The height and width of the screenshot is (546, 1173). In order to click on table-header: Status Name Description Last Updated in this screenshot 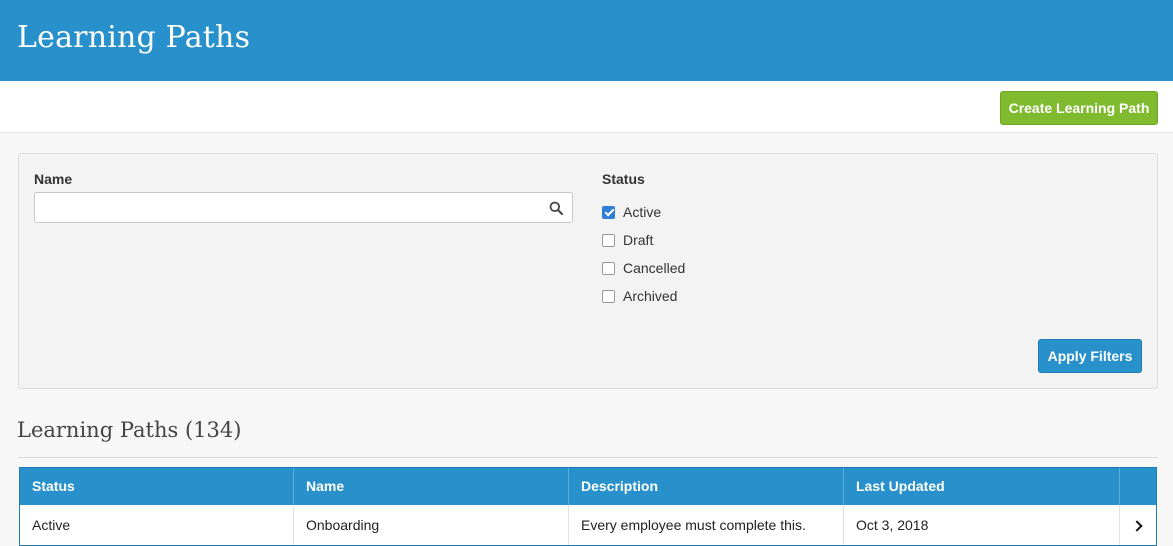, I will do `click(588, 486)`.